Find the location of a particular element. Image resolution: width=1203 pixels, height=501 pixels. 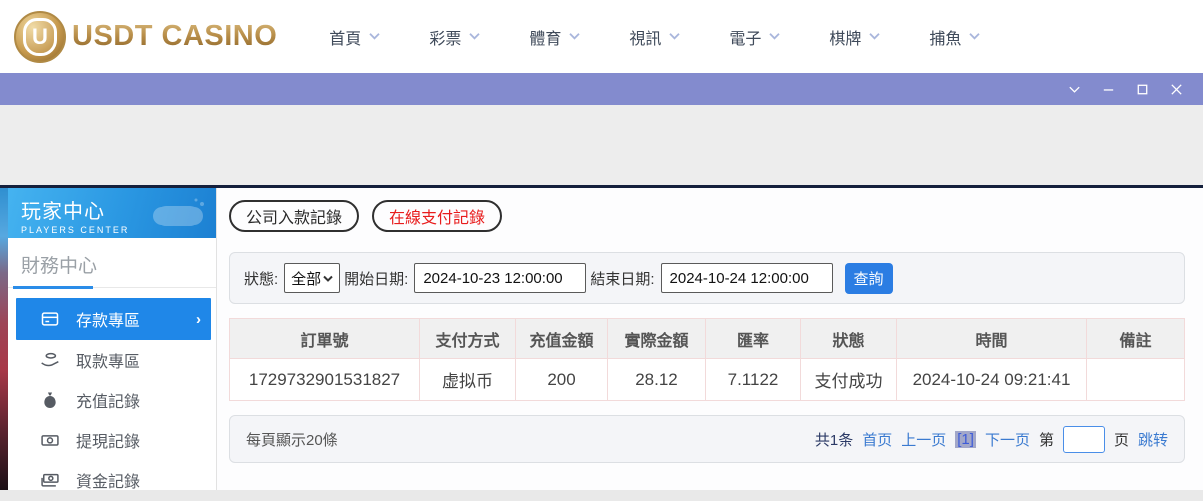

banknote-stack-icon is located at coordinates (50, 480).